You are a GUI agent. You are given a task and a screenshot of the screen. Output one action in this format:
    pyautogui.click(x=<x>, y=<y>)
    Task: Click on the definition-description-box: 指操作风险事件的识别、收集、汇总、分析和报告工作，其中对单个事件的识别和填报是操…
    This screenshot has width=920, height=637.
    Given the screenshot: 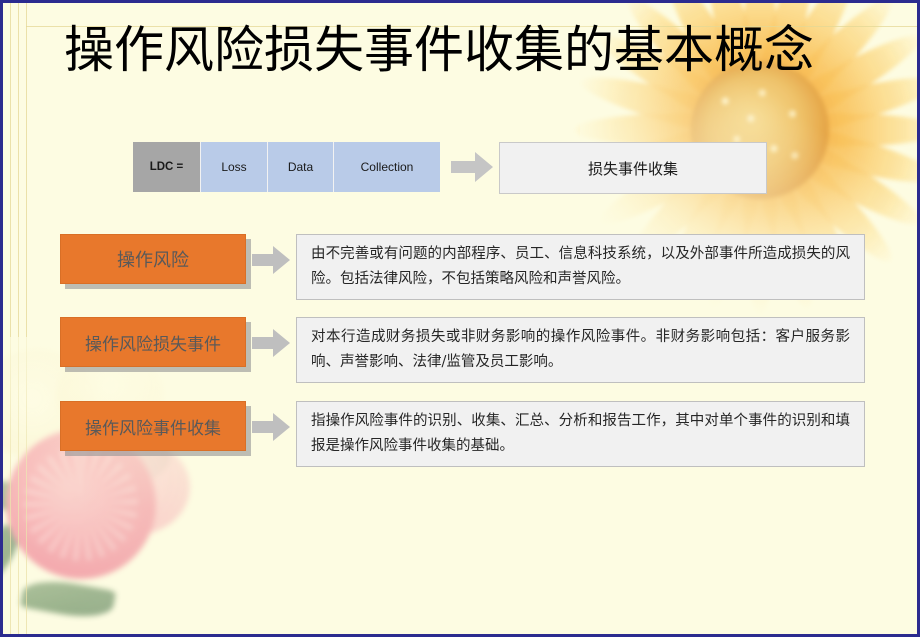 What is the action you would take?
    pyautogui.click(x=580, y=434)
    